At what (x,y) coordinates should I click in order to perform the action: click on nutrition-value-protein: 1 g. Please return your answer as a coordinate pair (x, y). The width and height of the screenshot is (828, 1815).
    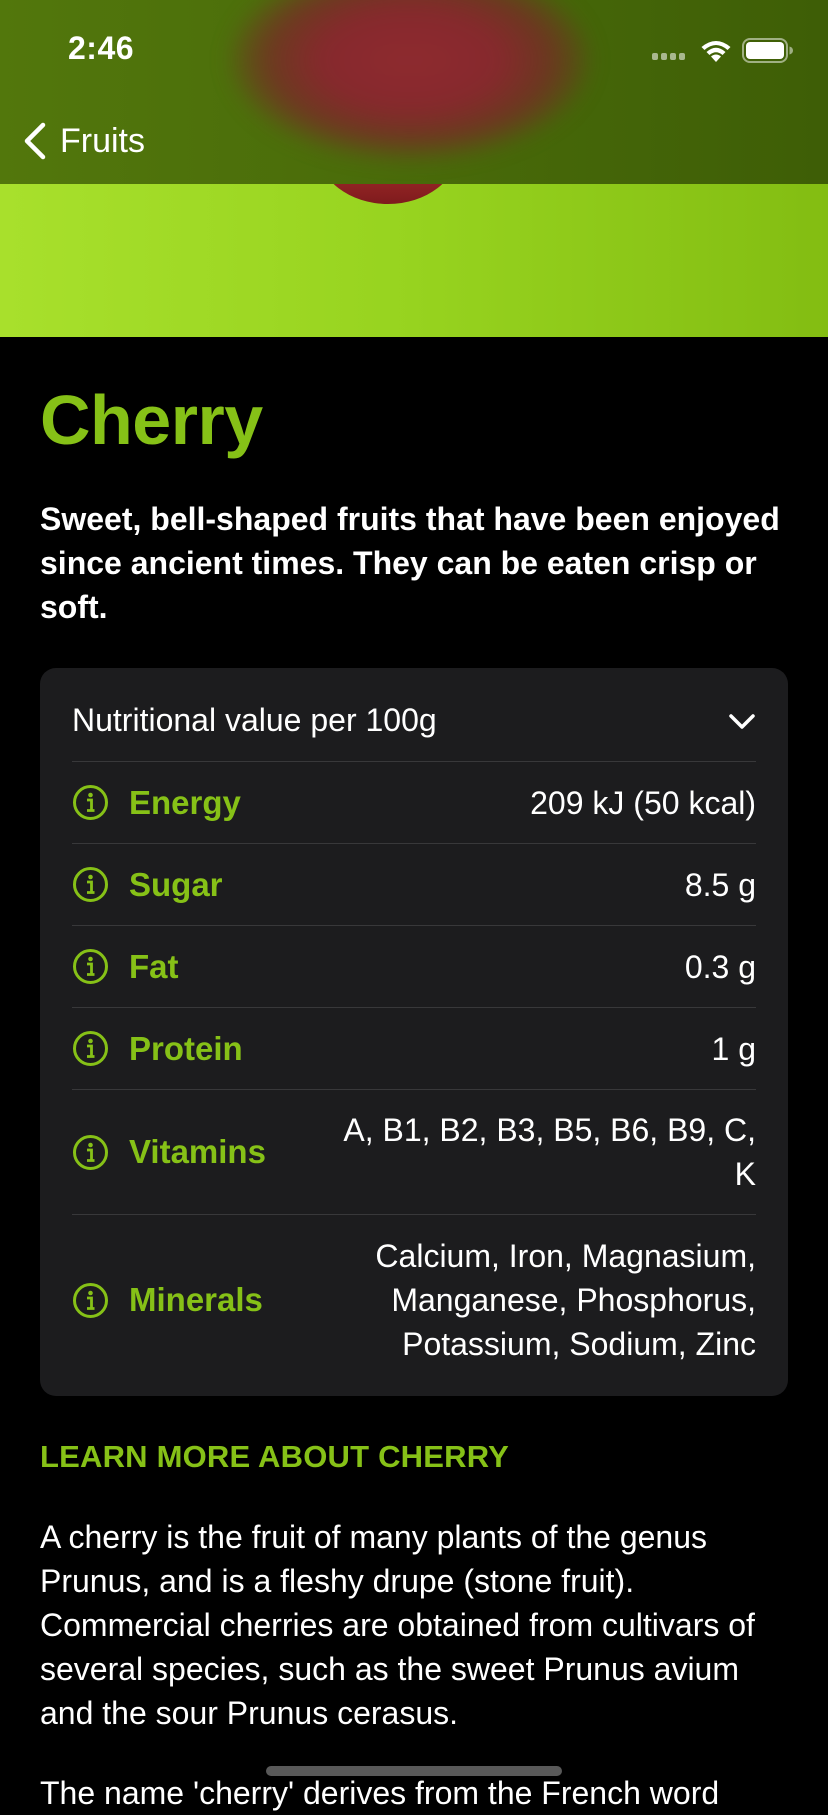
    Looking at the image, I should click on (733, 1048).